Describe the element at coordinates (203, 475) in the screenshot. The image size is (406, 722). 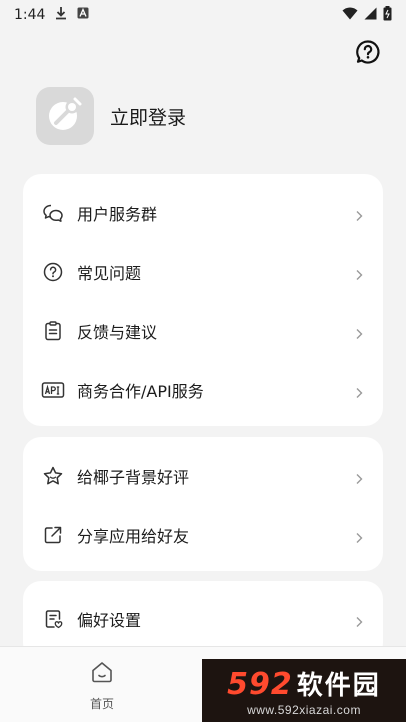
I see `menu-item-rate-app: 给椰子背景好评` at that location.